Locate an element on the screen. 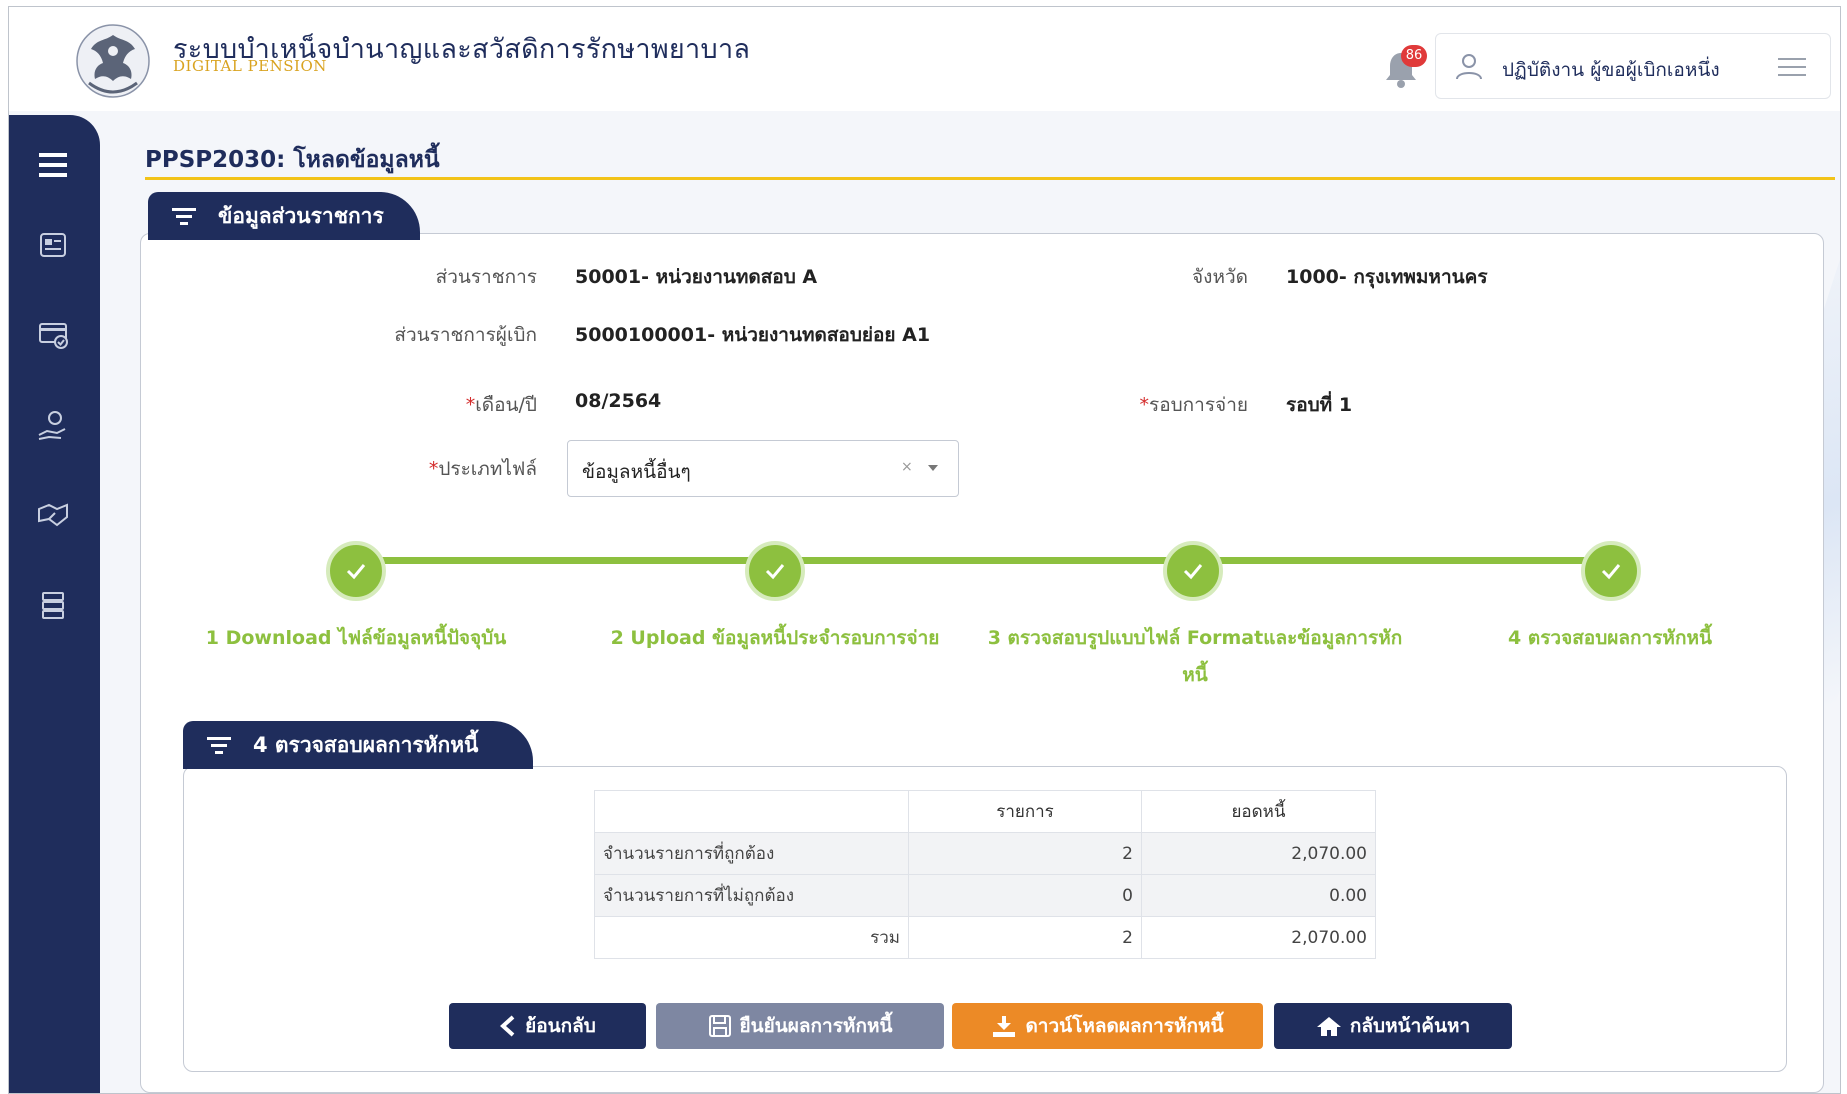 Image resolution: width=1847 pixels, height=1094 pixels. step-1-indicator is located at coordinates (356, 571).